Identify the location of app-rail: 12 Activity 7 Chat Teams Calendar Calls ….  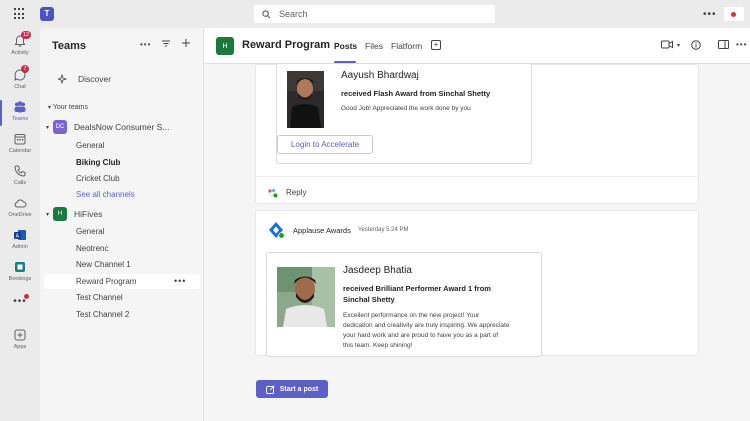
(20, 224).